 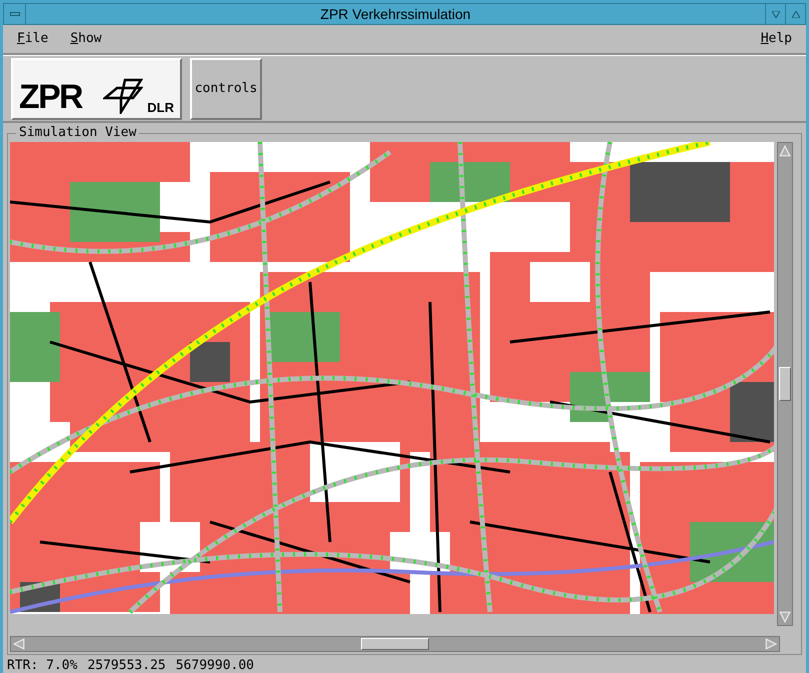 I want to click on logo-button: ZPR DLR, so click(x=96, y=89).